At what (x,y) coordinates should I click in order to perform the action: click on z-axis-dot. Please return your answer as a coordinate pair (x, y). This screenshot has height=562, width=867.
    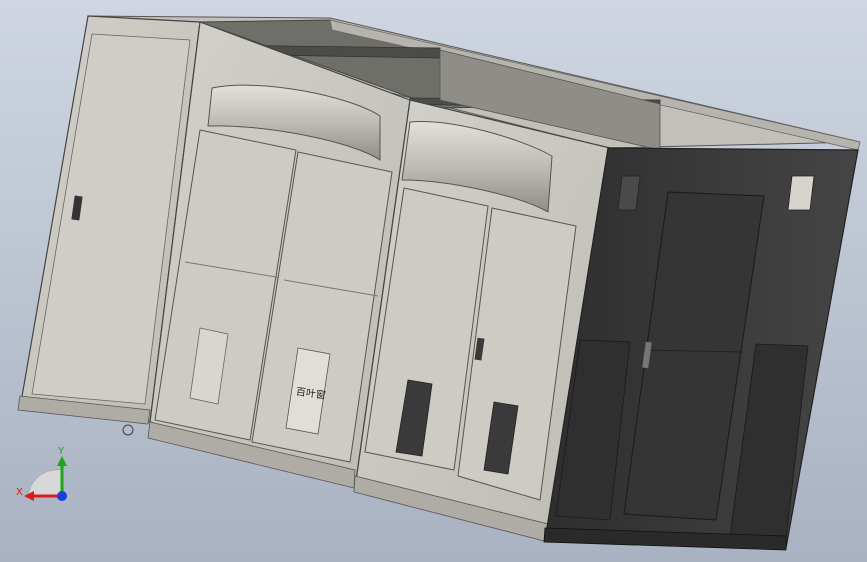
    Looking at the image, I should click on (62, 496).